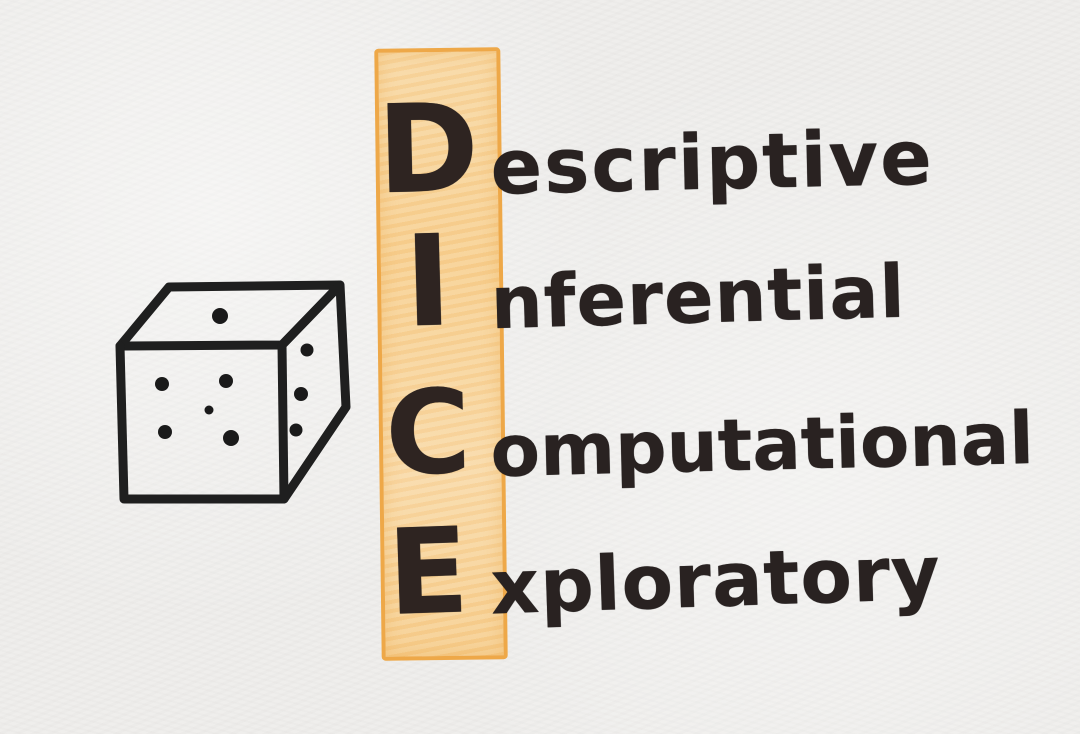 The width and height of the screenshot is (1080, 734). I want to click on acrostic-row-inferential: I nferential, so click(638, 281).